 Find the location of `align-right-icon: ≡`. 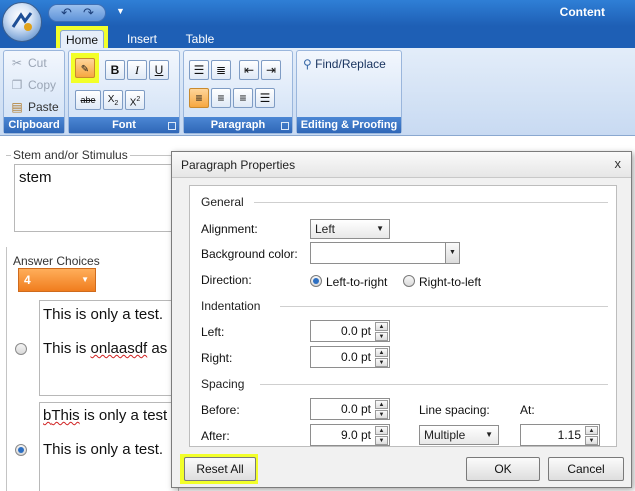

align-right-icon: ≡ is located at coordinates (243, 98).